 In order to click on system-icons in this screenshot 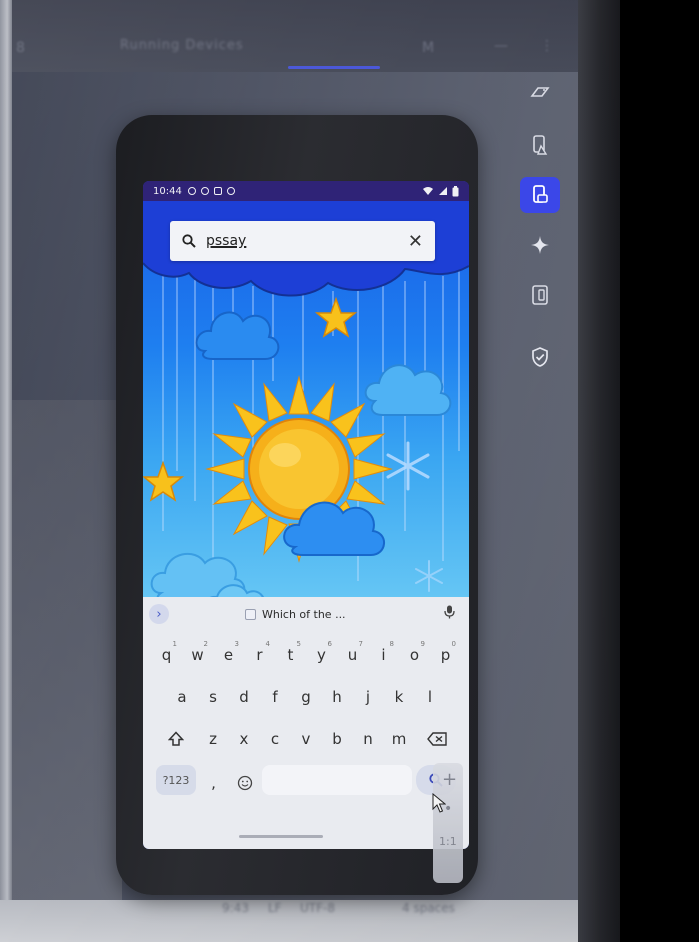, I will do `click(440, 191)`.